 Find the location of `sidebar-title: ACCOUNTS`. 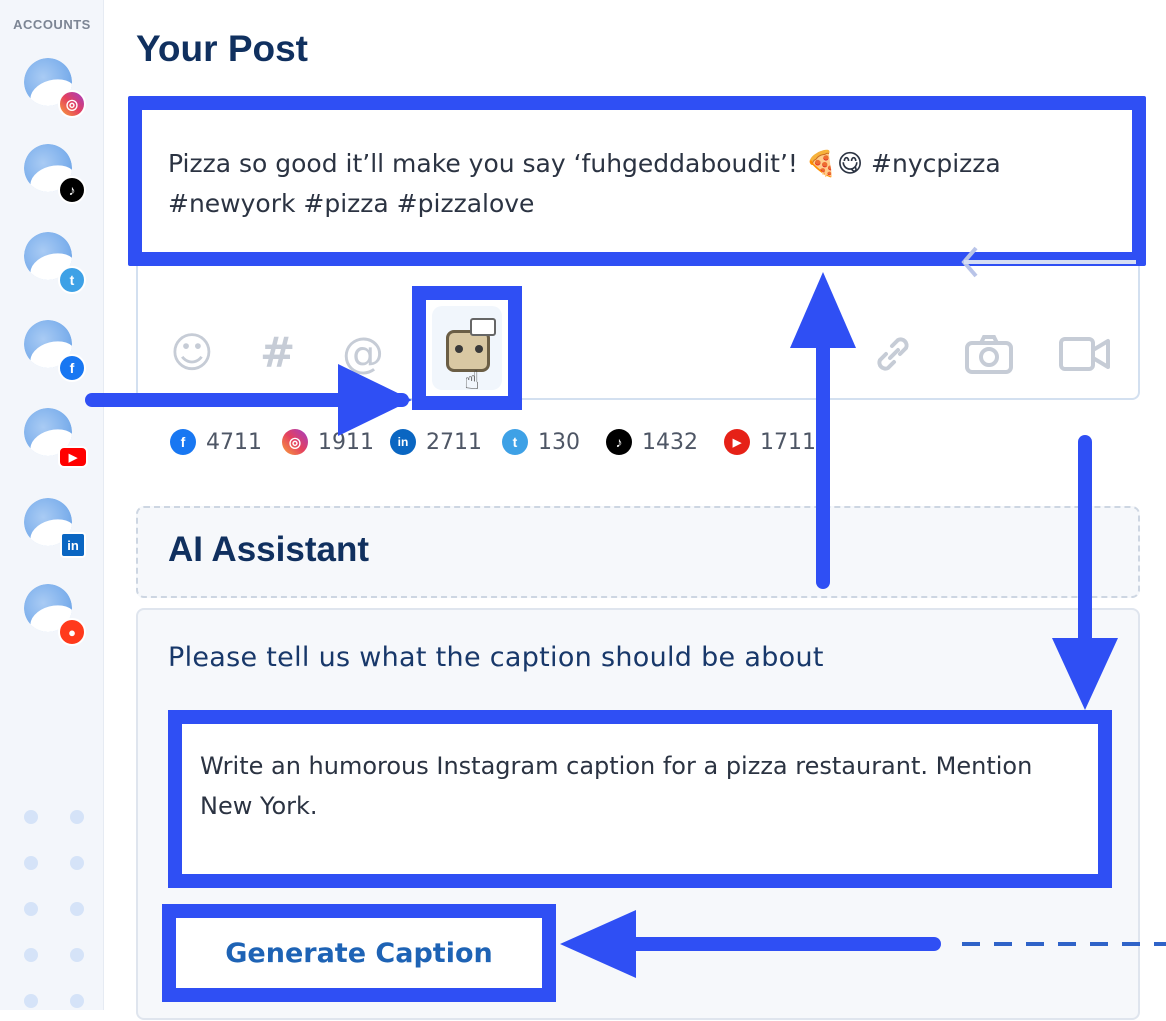

sidebar-title: ACCOUNTS is located at coordinates (52, 24).